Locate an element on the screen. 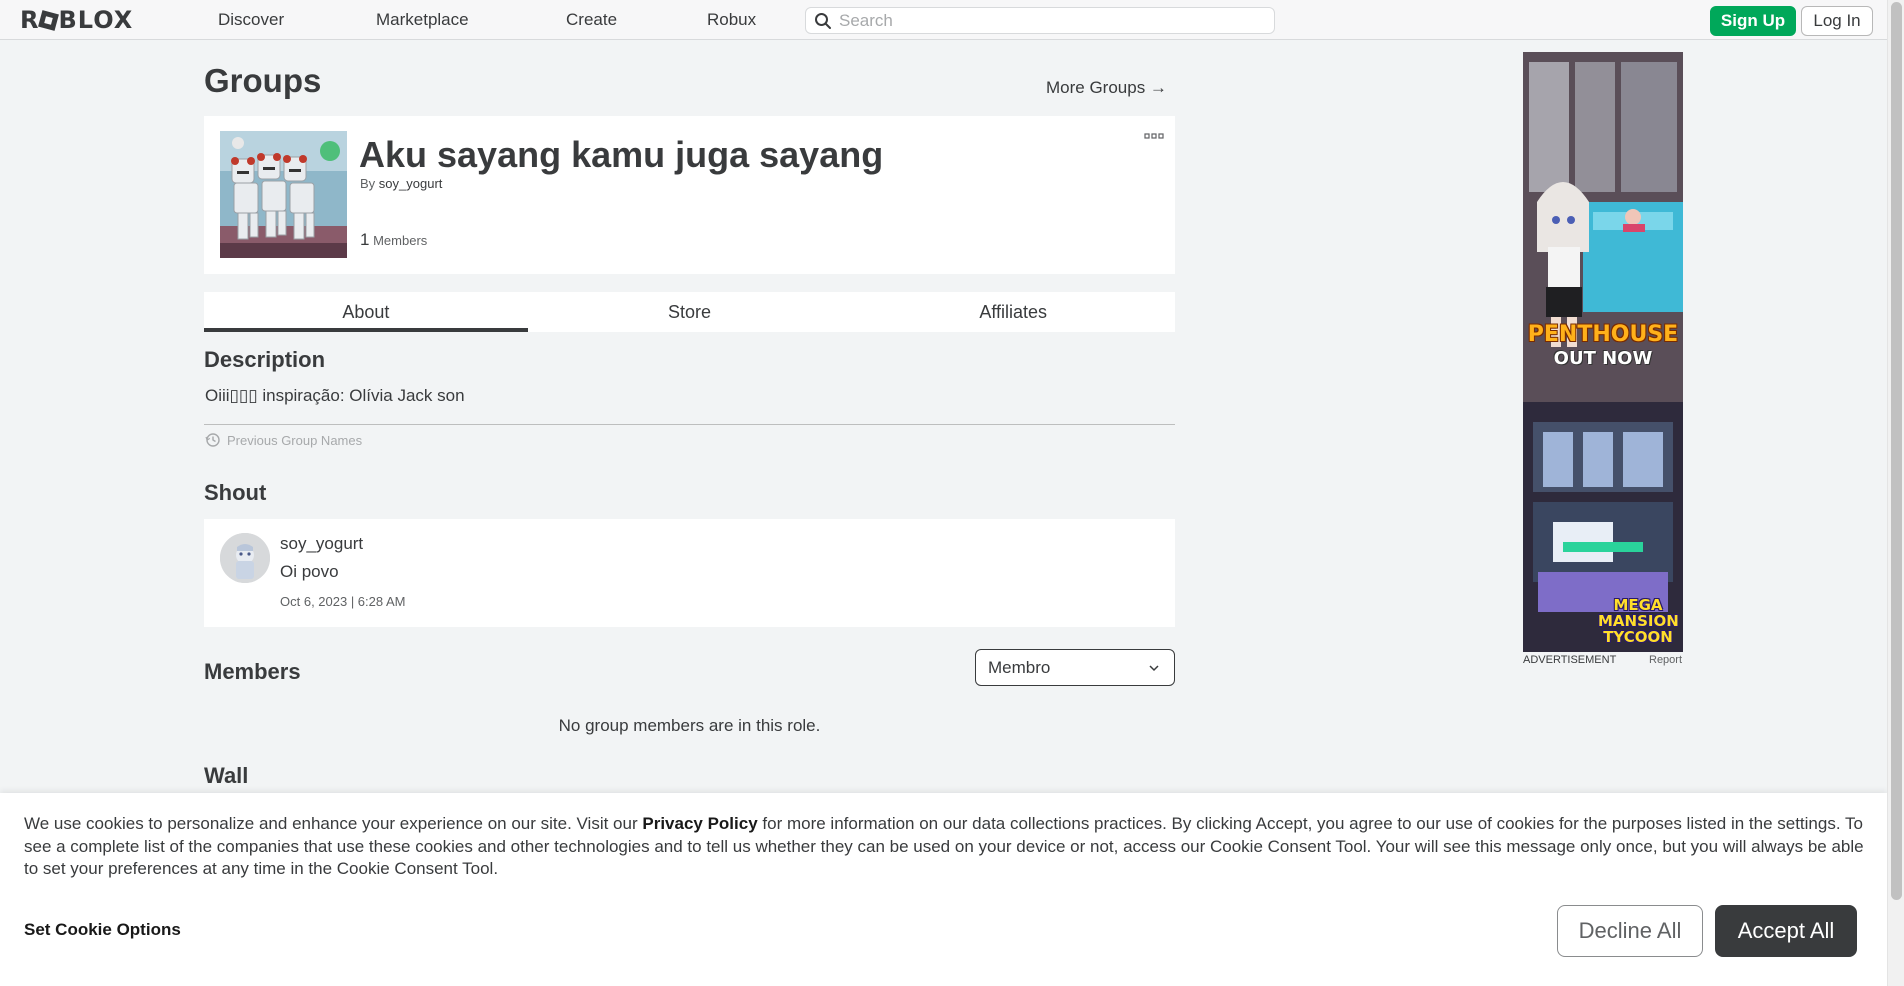 The height and width of the screenshot is (986, 1904). ad-game-title: MEGA MANSION TYCOON is located at coordinates (1638, 621).